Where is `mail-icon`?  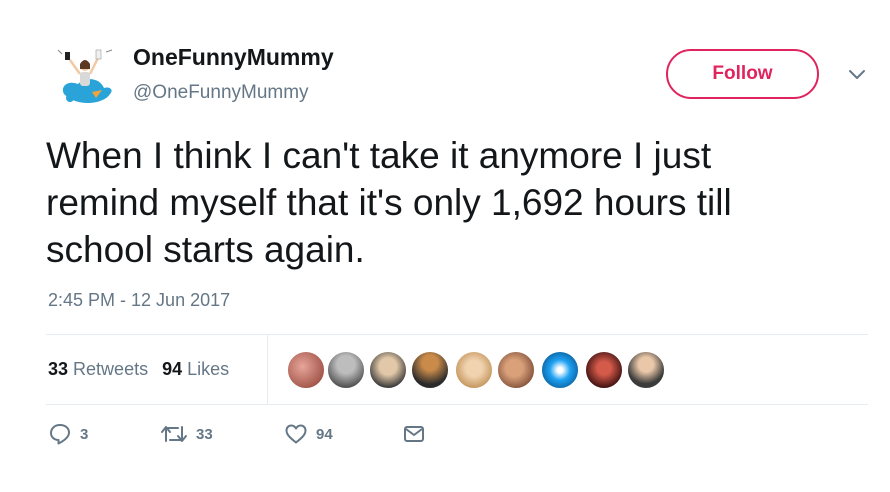 mail-icon is located at coordinates (414, 434).